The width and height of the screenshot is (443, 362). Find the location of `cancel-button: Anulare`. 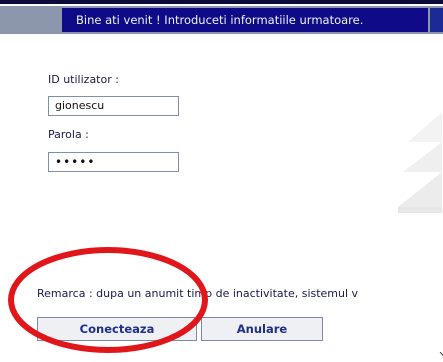

cancel-button: Anulare is located at coordinates (262, 329).